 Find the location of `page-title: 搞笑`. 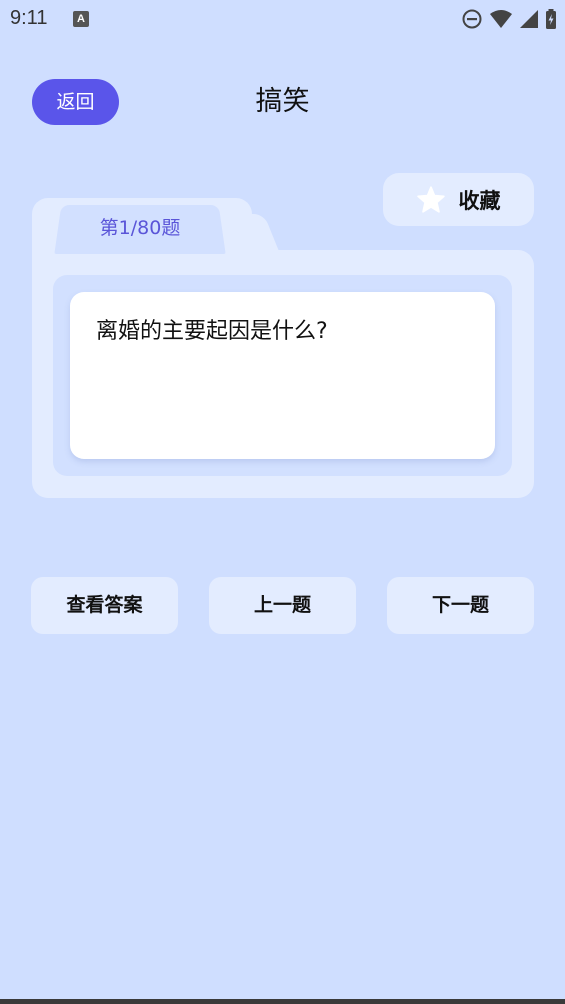

page-title: 搞笑 is located at coordinates (282, 101).